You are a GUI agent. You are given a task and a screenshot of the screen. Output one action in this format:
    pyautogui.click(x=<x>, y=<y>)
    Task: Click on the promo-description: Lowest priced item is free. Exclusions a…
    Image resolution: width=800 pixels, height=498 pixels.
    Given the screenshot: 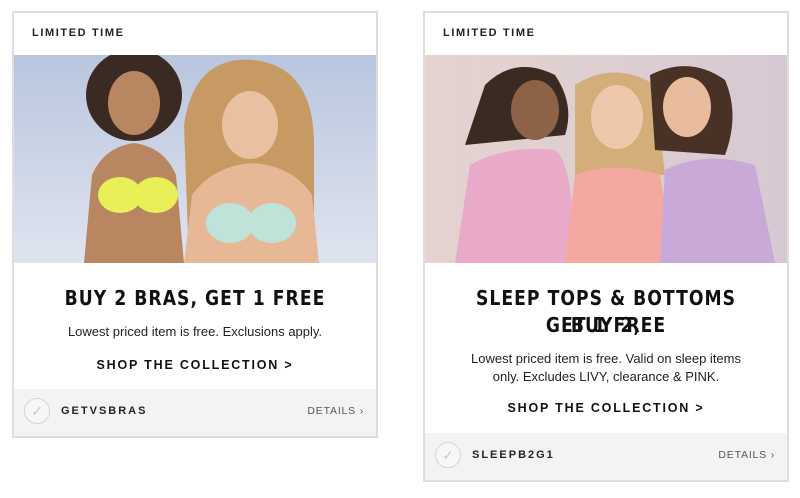 What is the action you would take?
    pyautogui.click(x=195, y=331)
    